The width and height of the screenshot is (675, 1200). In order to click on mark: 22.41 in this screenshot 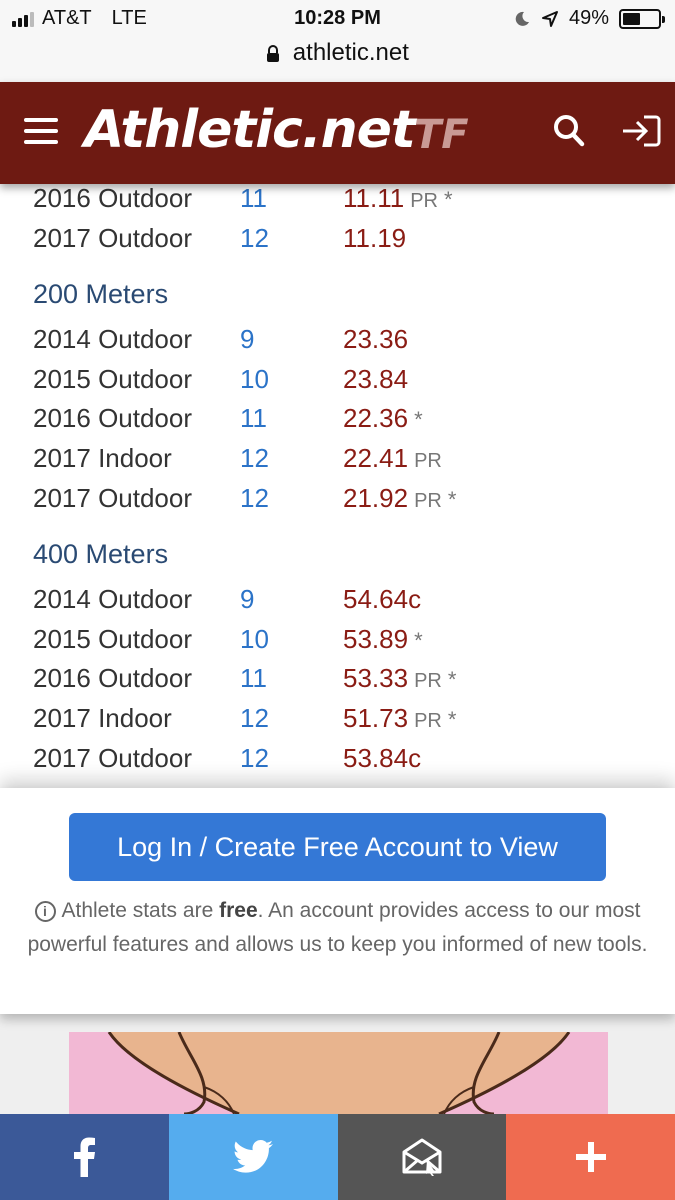, I will do `click(375, 458)`.